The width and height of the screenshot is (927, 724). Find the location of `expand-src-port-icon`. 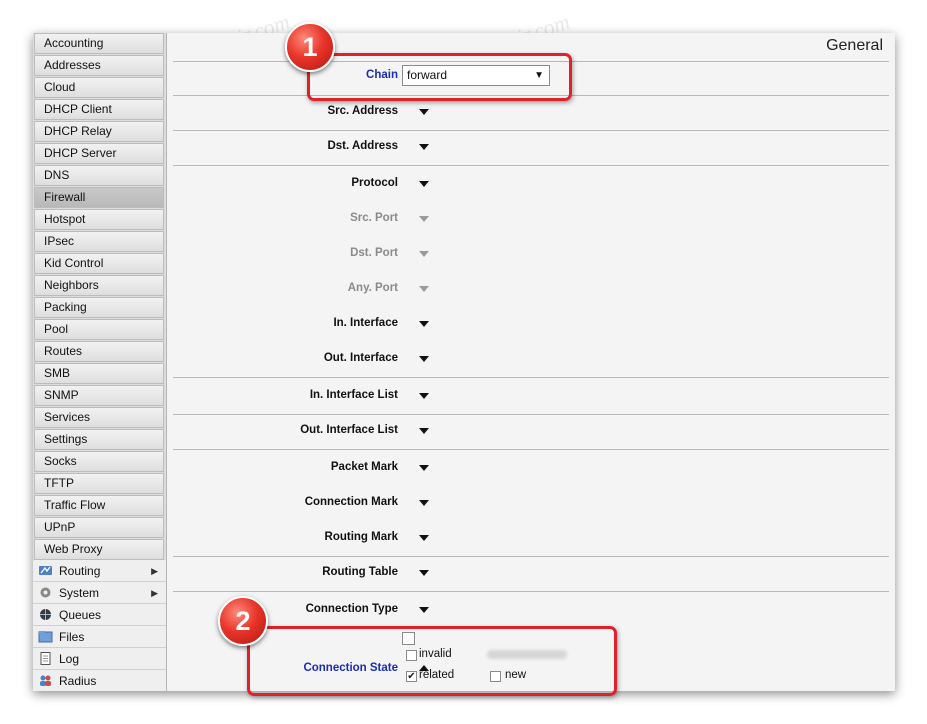

expand-src-port-icon is located at coordinates (424, 219).